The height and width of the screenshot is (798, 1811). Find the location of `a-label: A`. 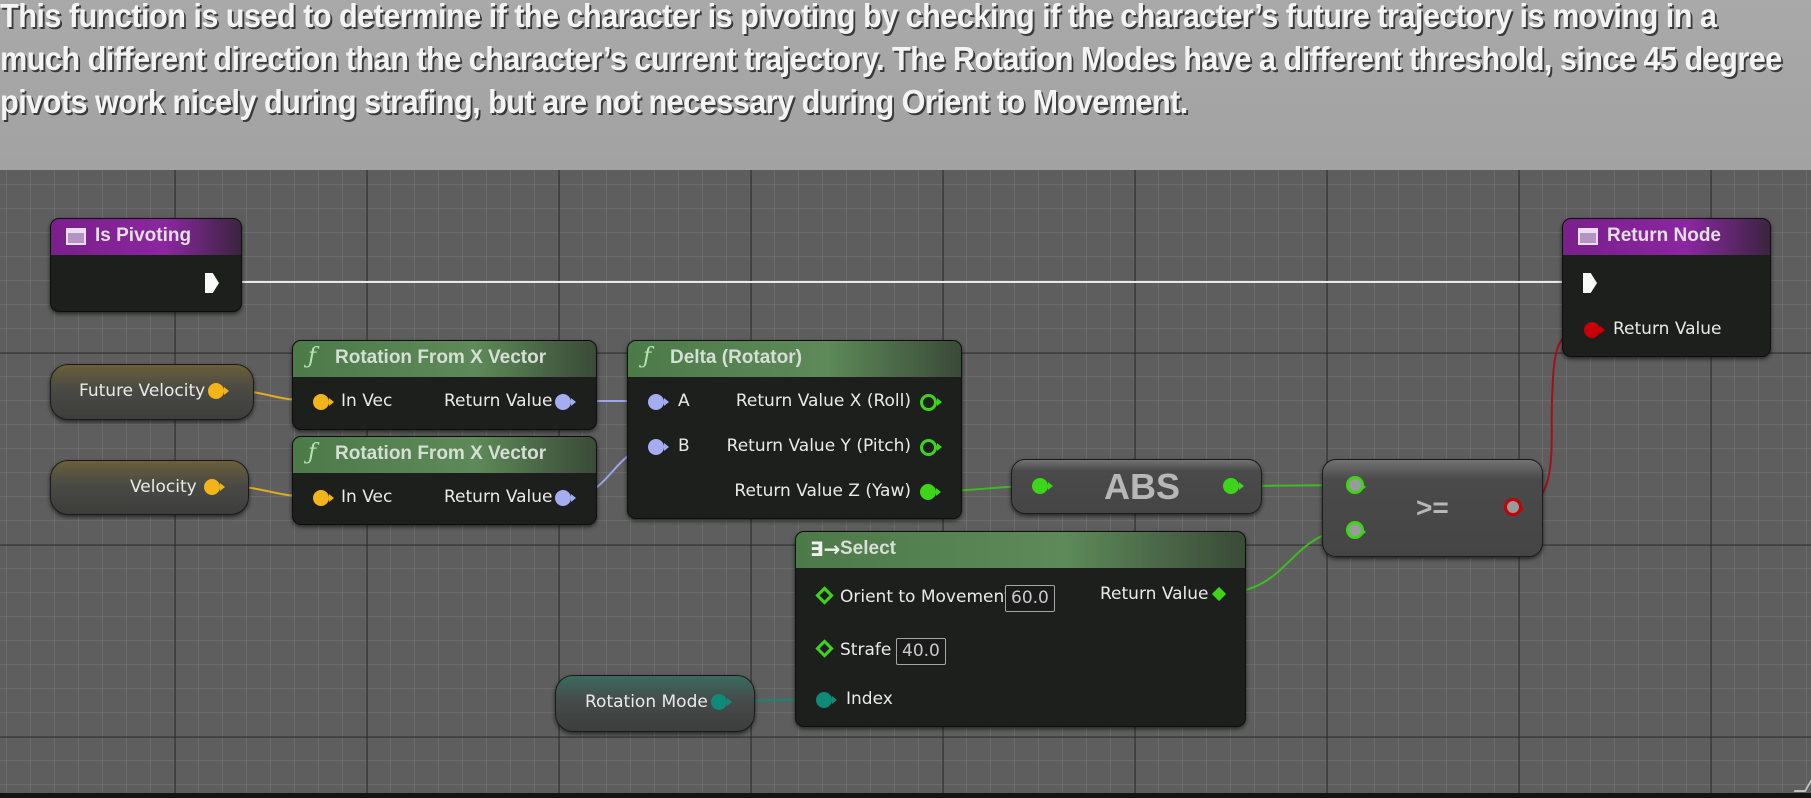

a-label: A is located at coordinates (684, 401).